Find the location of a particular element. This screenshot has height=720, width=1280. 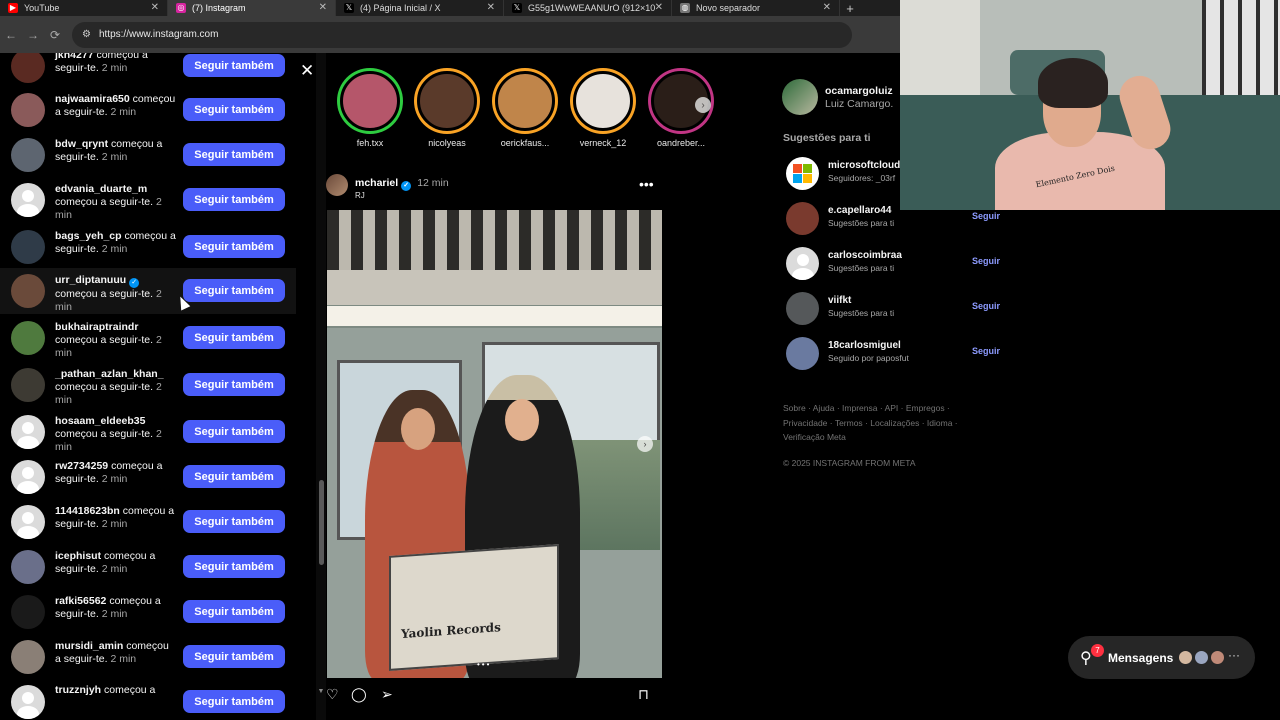

suggestion-username: e.capellaro44 is located at coordinates (859, 210).